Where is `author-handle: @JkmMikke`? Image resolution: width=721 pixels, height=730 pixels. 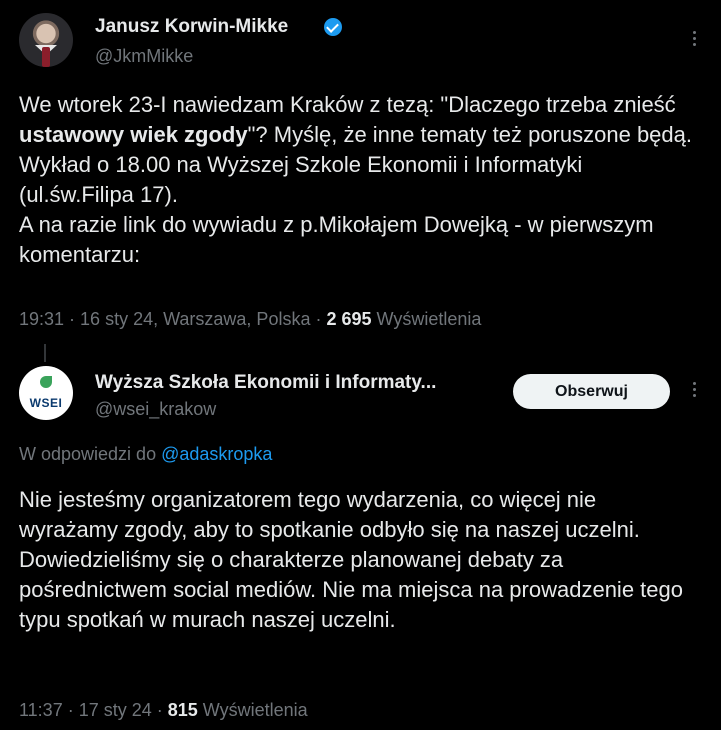 author-handle: @JkmMikke is located at coordinates (144, 56).